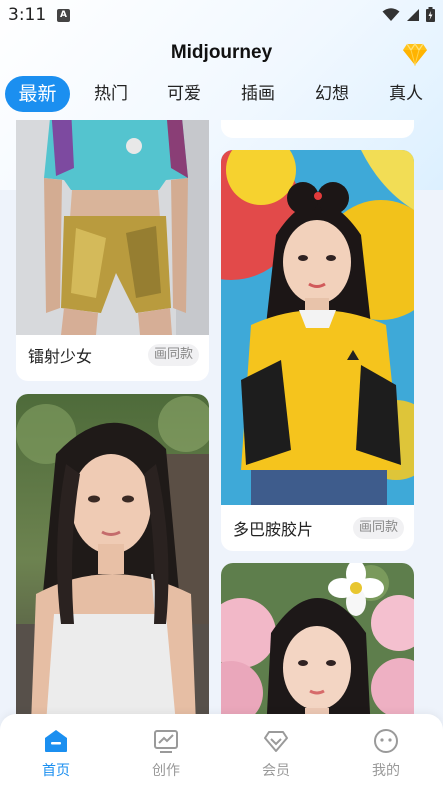 This screenshot has height=789, width=443. I want to click on profile-face-icon, so click(386, 741).